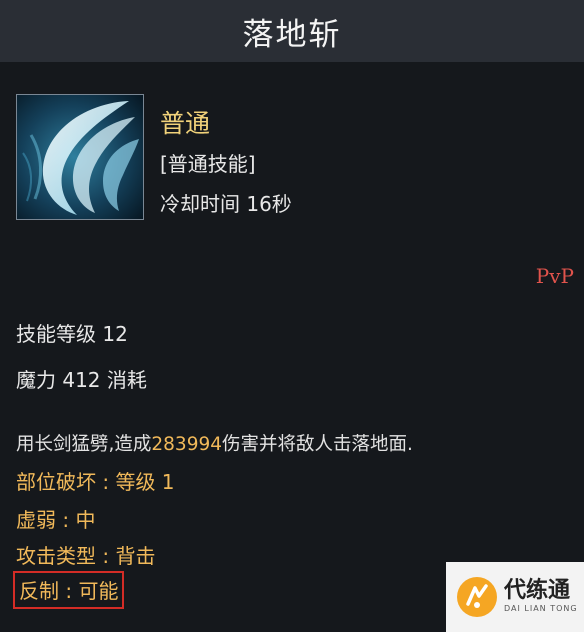 The image size is (584, 632). I want to click on skill-level: 技能等级 12, so click(72, 334).